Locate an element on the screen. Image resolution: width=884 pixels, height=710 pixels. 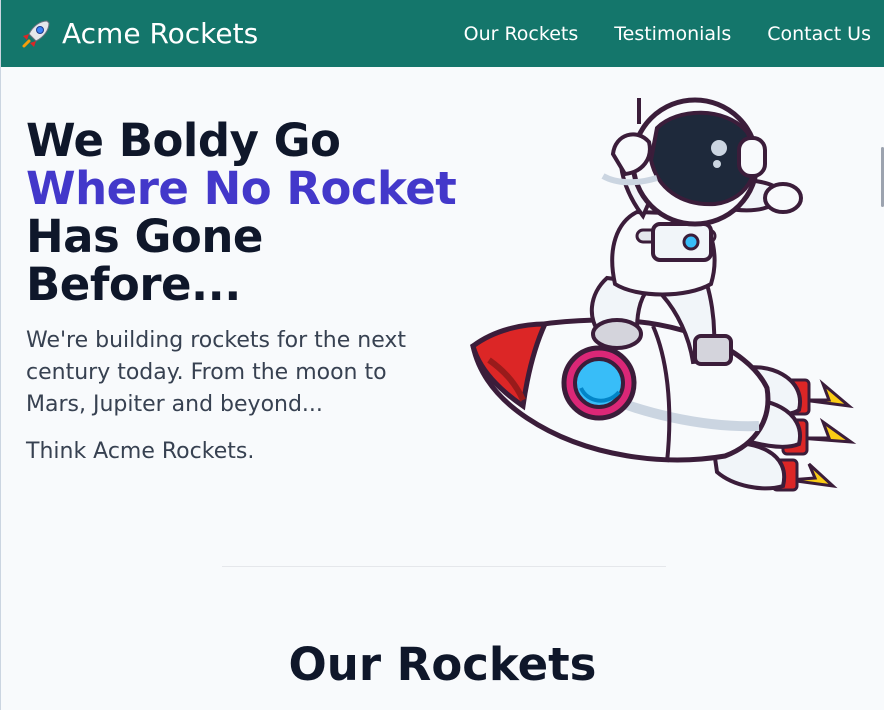
rocket-icon is located at coordinates (36, 34).